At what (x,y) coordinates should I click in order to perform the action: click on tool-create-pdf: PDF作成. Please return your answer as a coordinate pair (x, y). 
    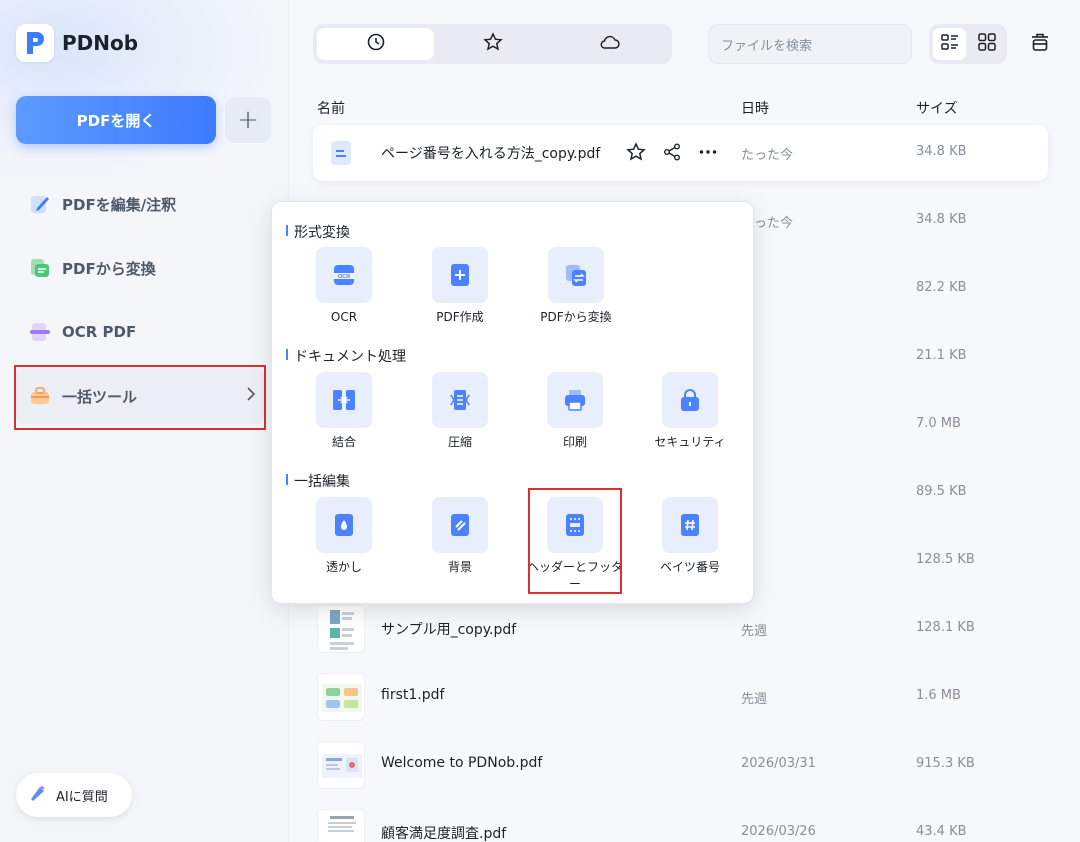
    Looking at the image, I should click on (460, 286).